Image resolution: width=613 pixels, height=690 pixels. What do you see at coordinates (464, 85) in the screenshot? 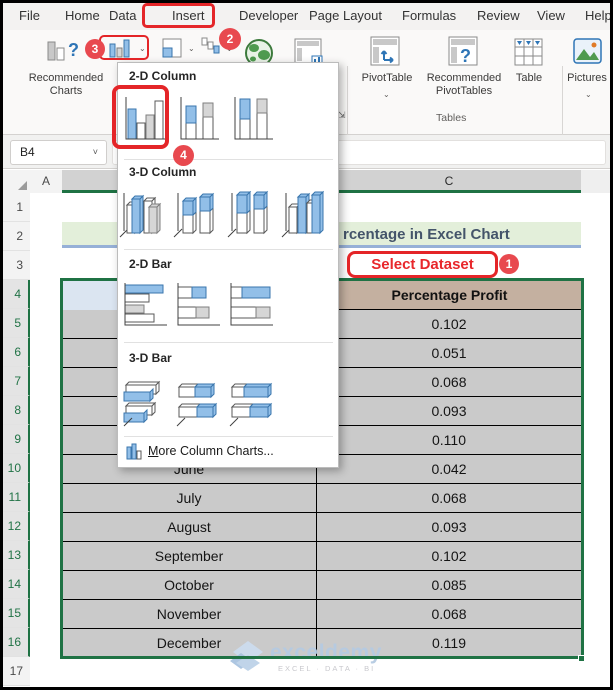
I see `recommended-pivottables-label: Recommended PivotTables` at bounding box center [464, 85].